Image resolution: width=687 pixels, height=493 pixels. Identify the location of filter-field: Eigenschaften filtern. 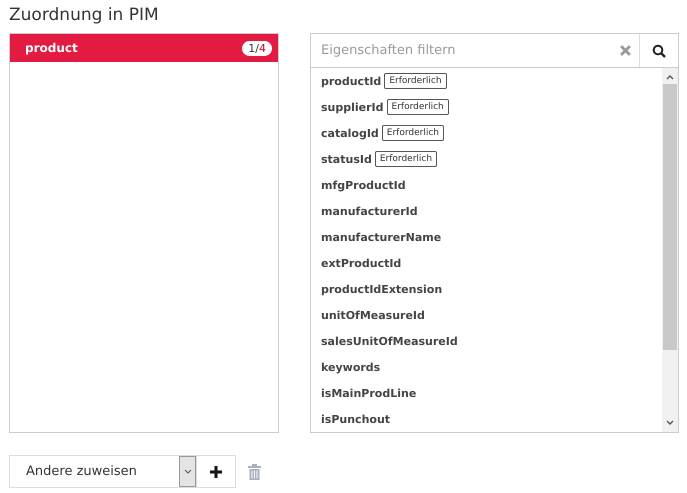
(460, 50).